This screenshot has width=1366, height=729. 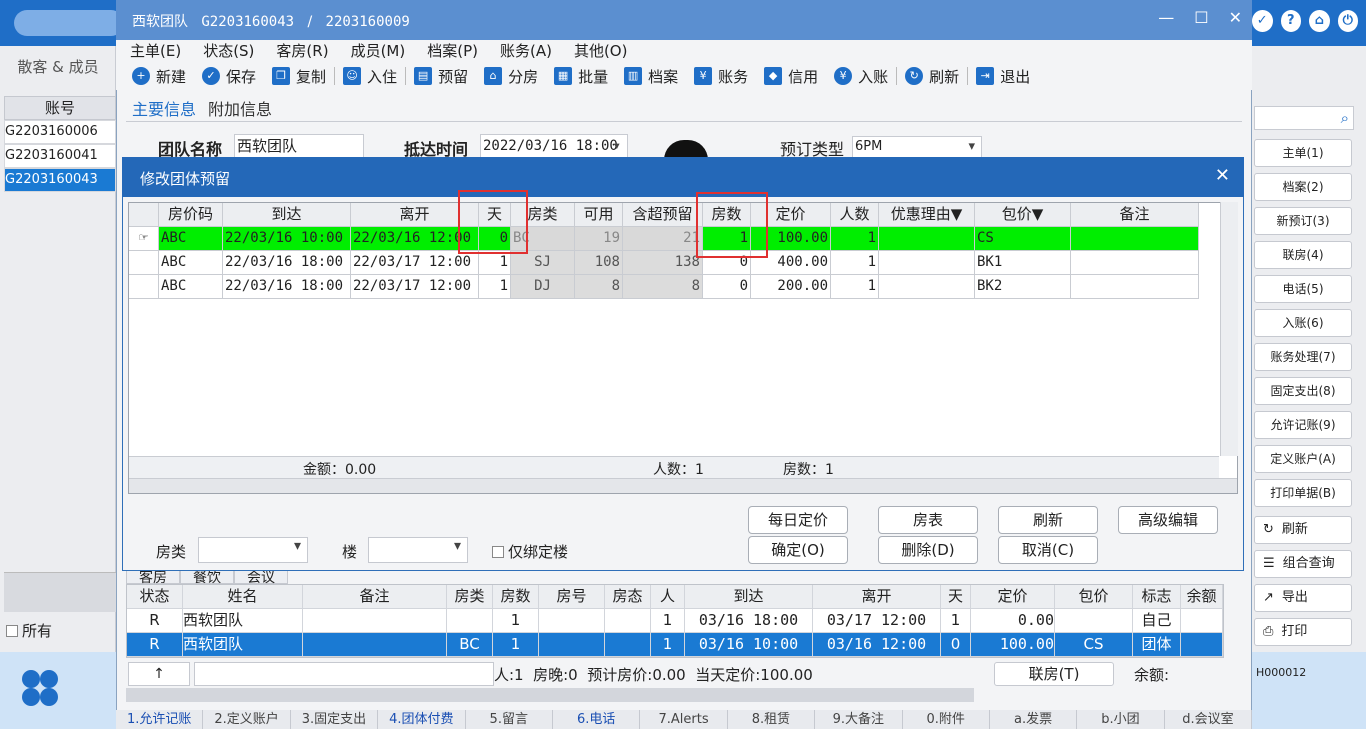 What do you see at coordinates (683, 485) in the screenshot?
I see `grid-horizontal-scrollbar` at bounding box center [683, 485].